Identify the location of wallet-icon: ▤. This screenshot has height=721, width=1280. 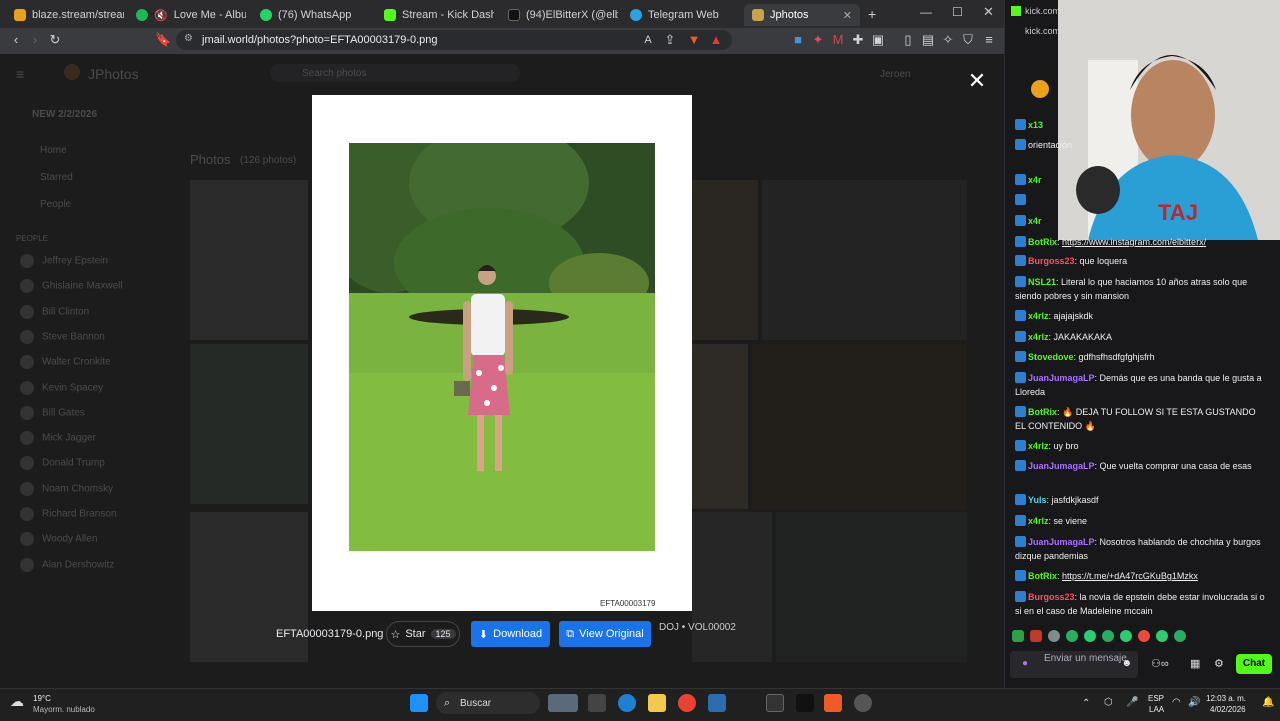
(928, 40).